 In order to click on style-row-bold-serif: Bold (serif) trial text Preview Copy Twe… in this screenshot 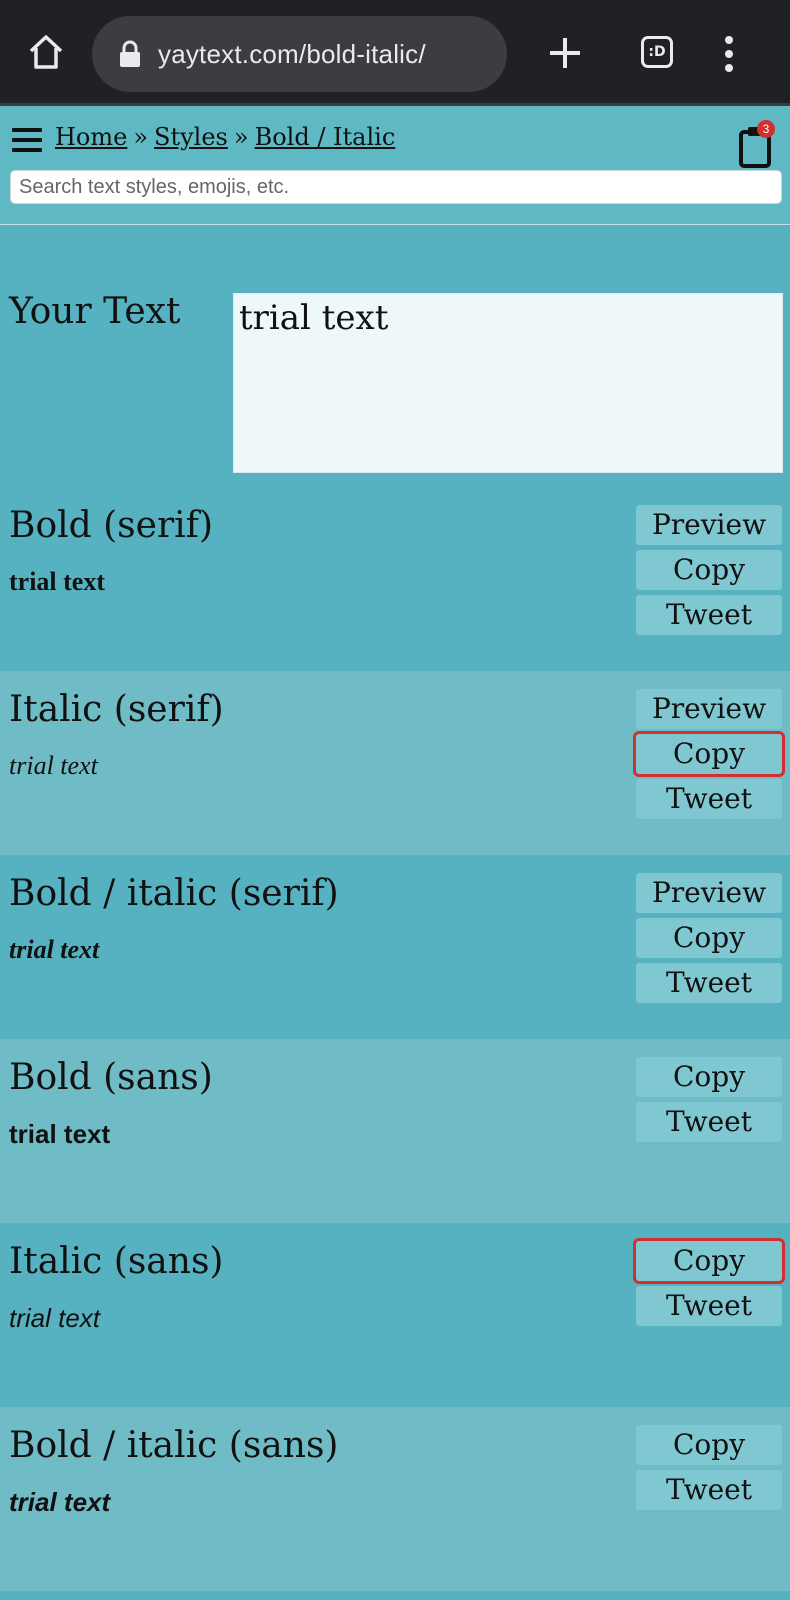, I will do `click(395, 579)`.